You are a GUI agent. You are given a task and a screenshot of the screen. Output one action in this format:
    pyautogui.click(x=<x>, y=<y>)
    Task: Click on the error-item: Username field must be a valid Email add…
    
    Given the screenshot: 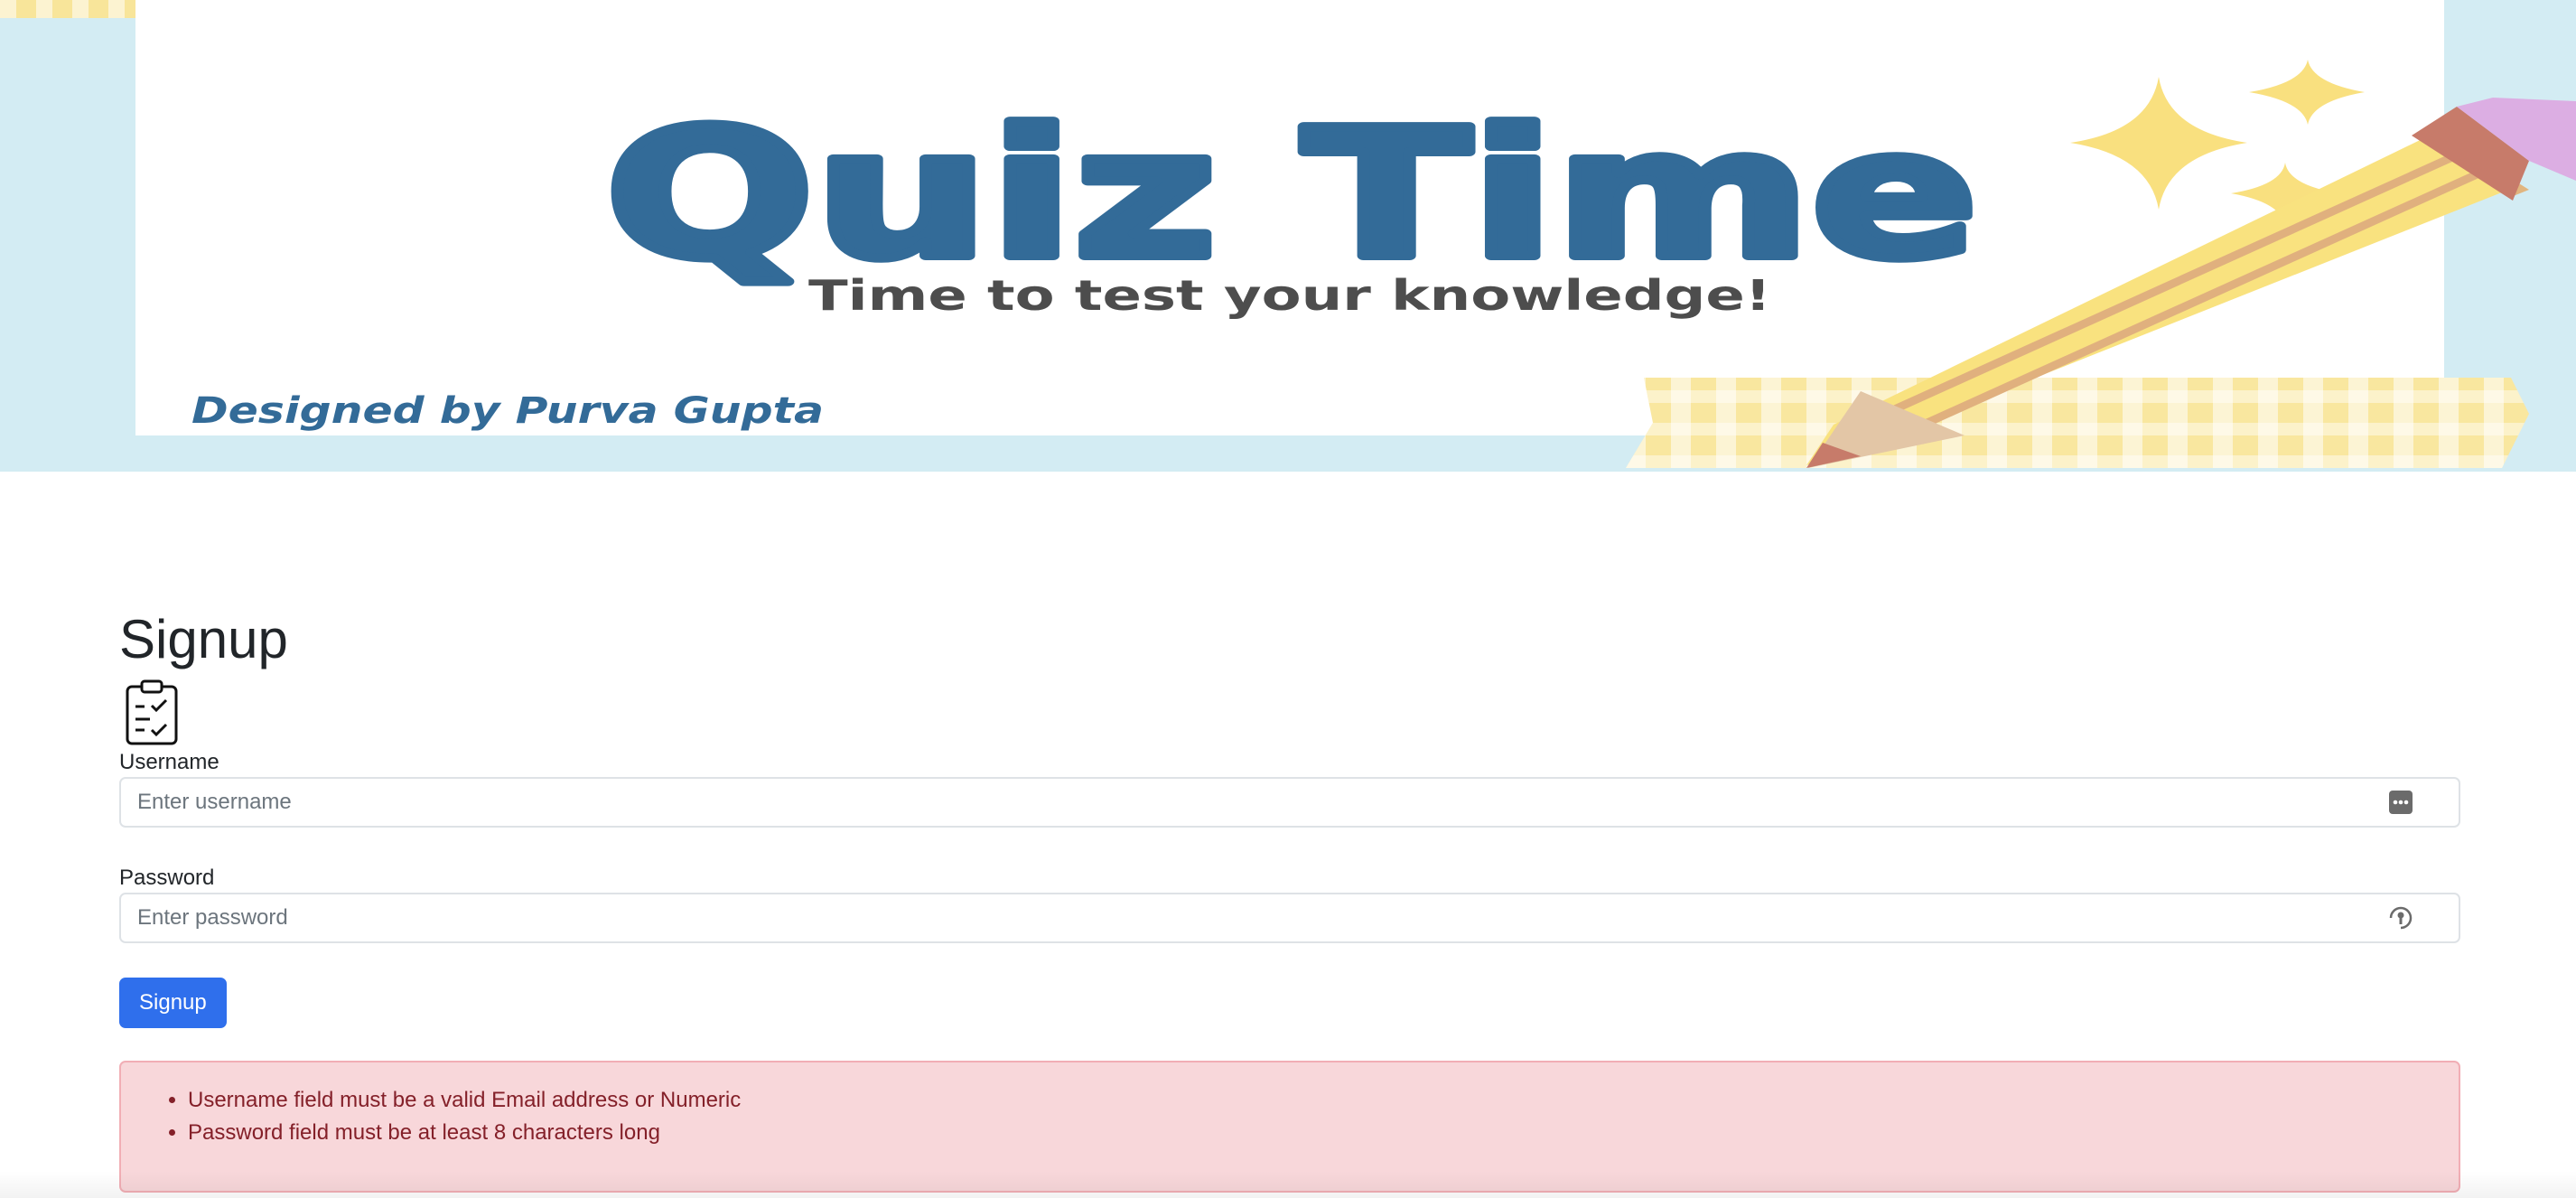 What is the action you would take?
    pyautogui.click(x=1323, y=1100)
    